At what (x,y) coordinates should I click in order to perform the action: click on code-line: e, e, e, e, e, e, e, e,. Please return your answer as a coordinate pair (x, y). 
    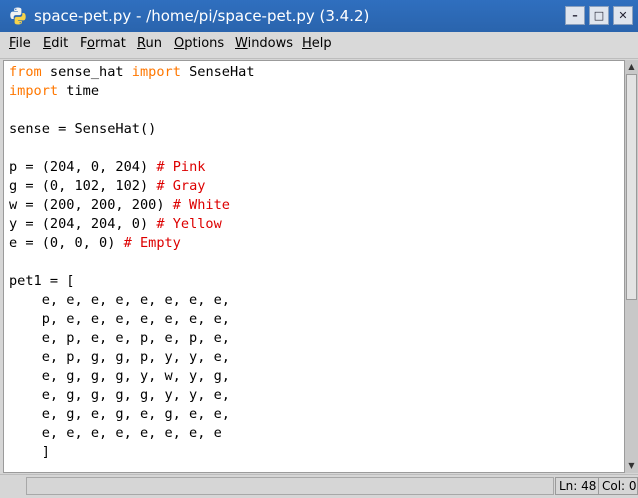
    Looking at the image, I should click on (119, 300).